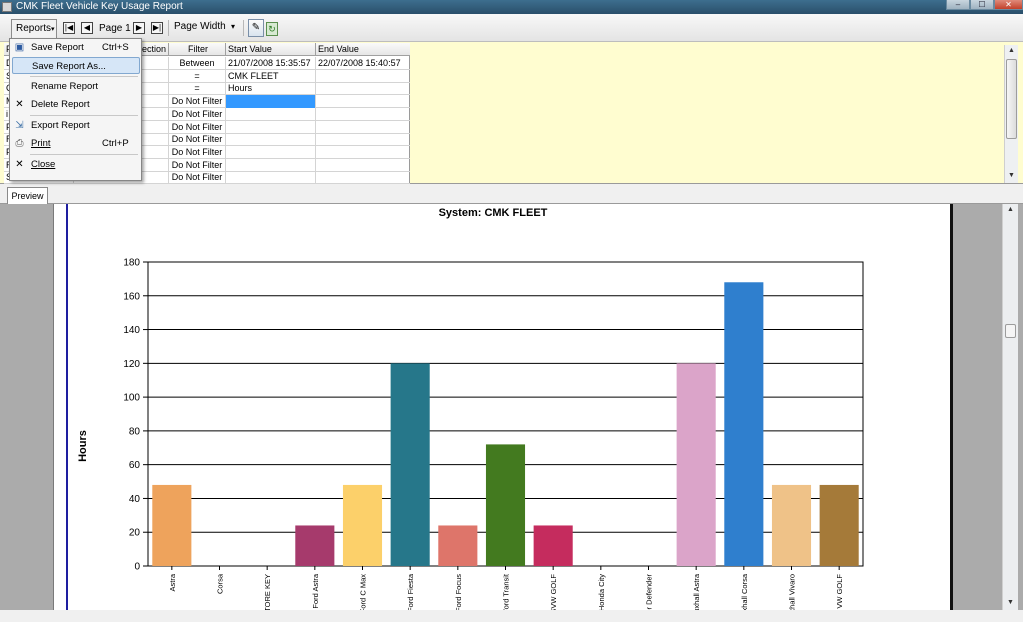  Describe the element at coordinates (256, 28) in the screenshot. I see `edit-criteria-icon: ✎` at that location.